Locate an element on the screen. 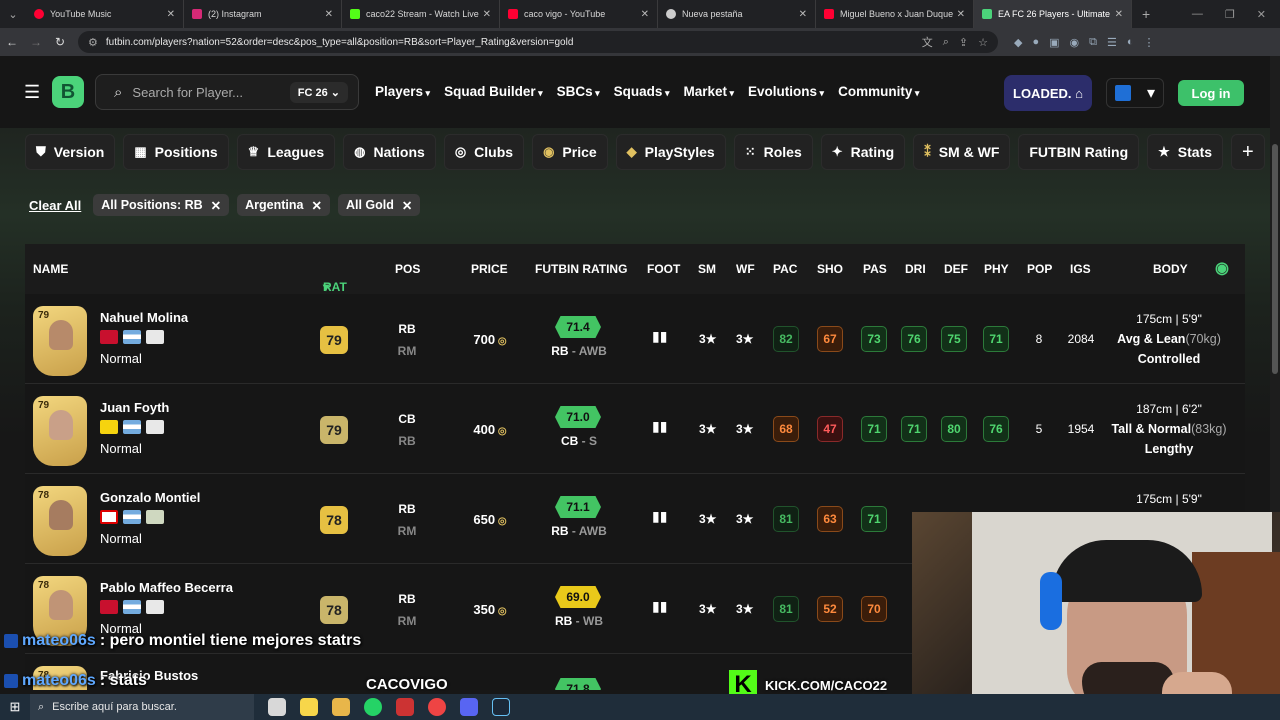 This screenshot has width=1280, height=720. filter-roles: ⁙ Roles is located at coordinates (773, 152).